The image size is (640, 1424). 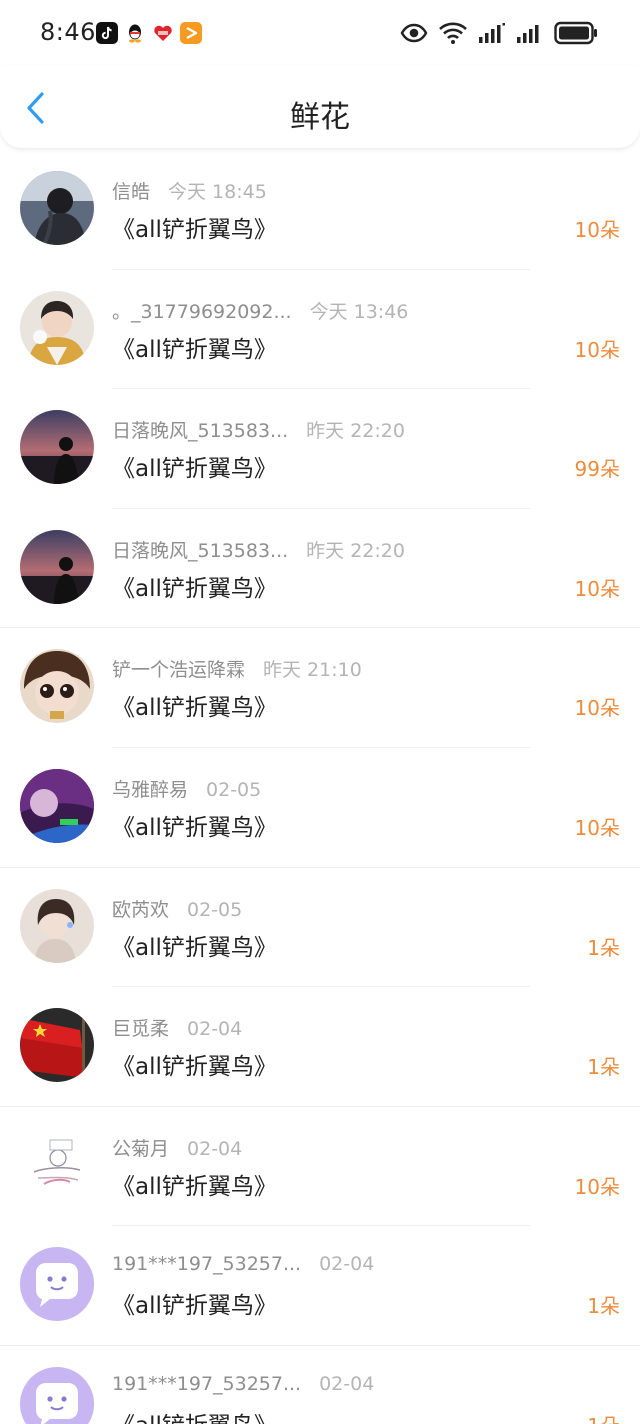 What do you see at coordinates (359, 311) in the screenshot?
I see `timestamp: 今天 13:46` at bounding box center [359, 311].